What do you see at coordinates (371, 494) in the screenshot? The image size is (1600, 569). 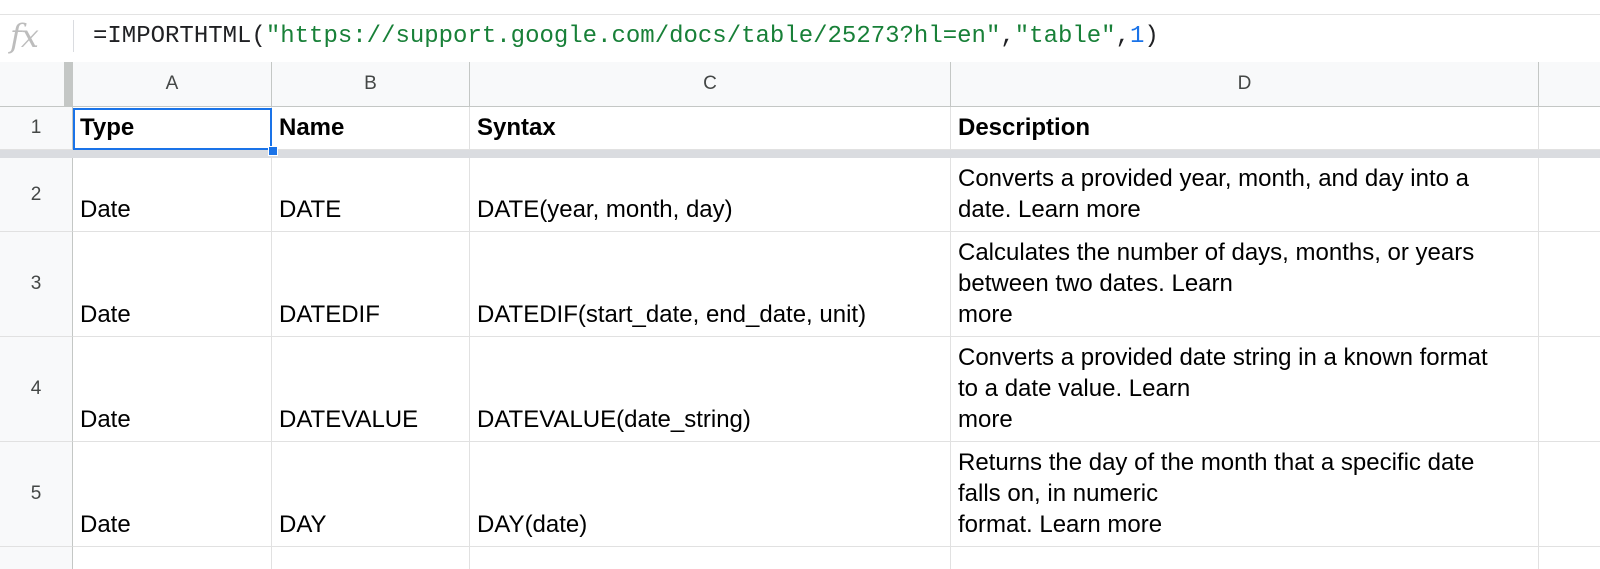 I see `cell-b5: DAY` at bounding box center [371, 494].